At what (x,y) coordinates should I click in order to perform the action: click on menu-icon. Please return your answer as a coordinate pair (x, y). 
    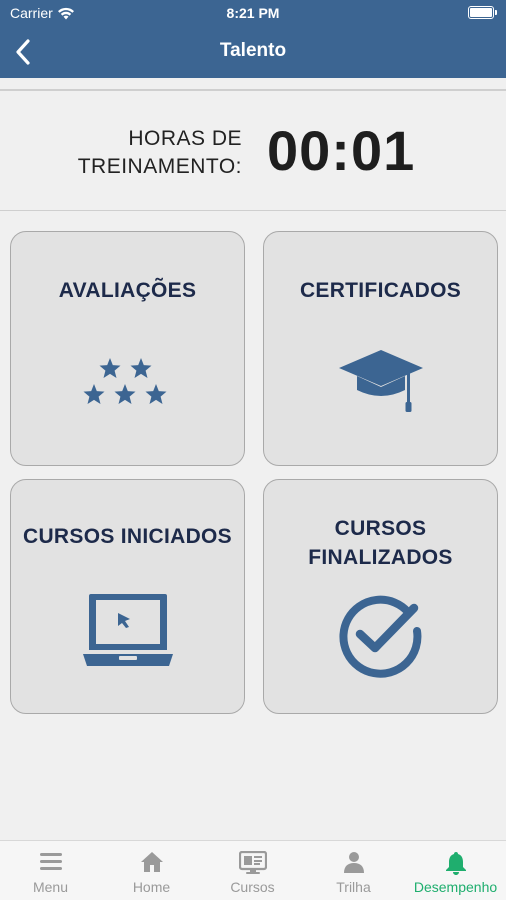
    Looking at the image, I should click on (50, 861).